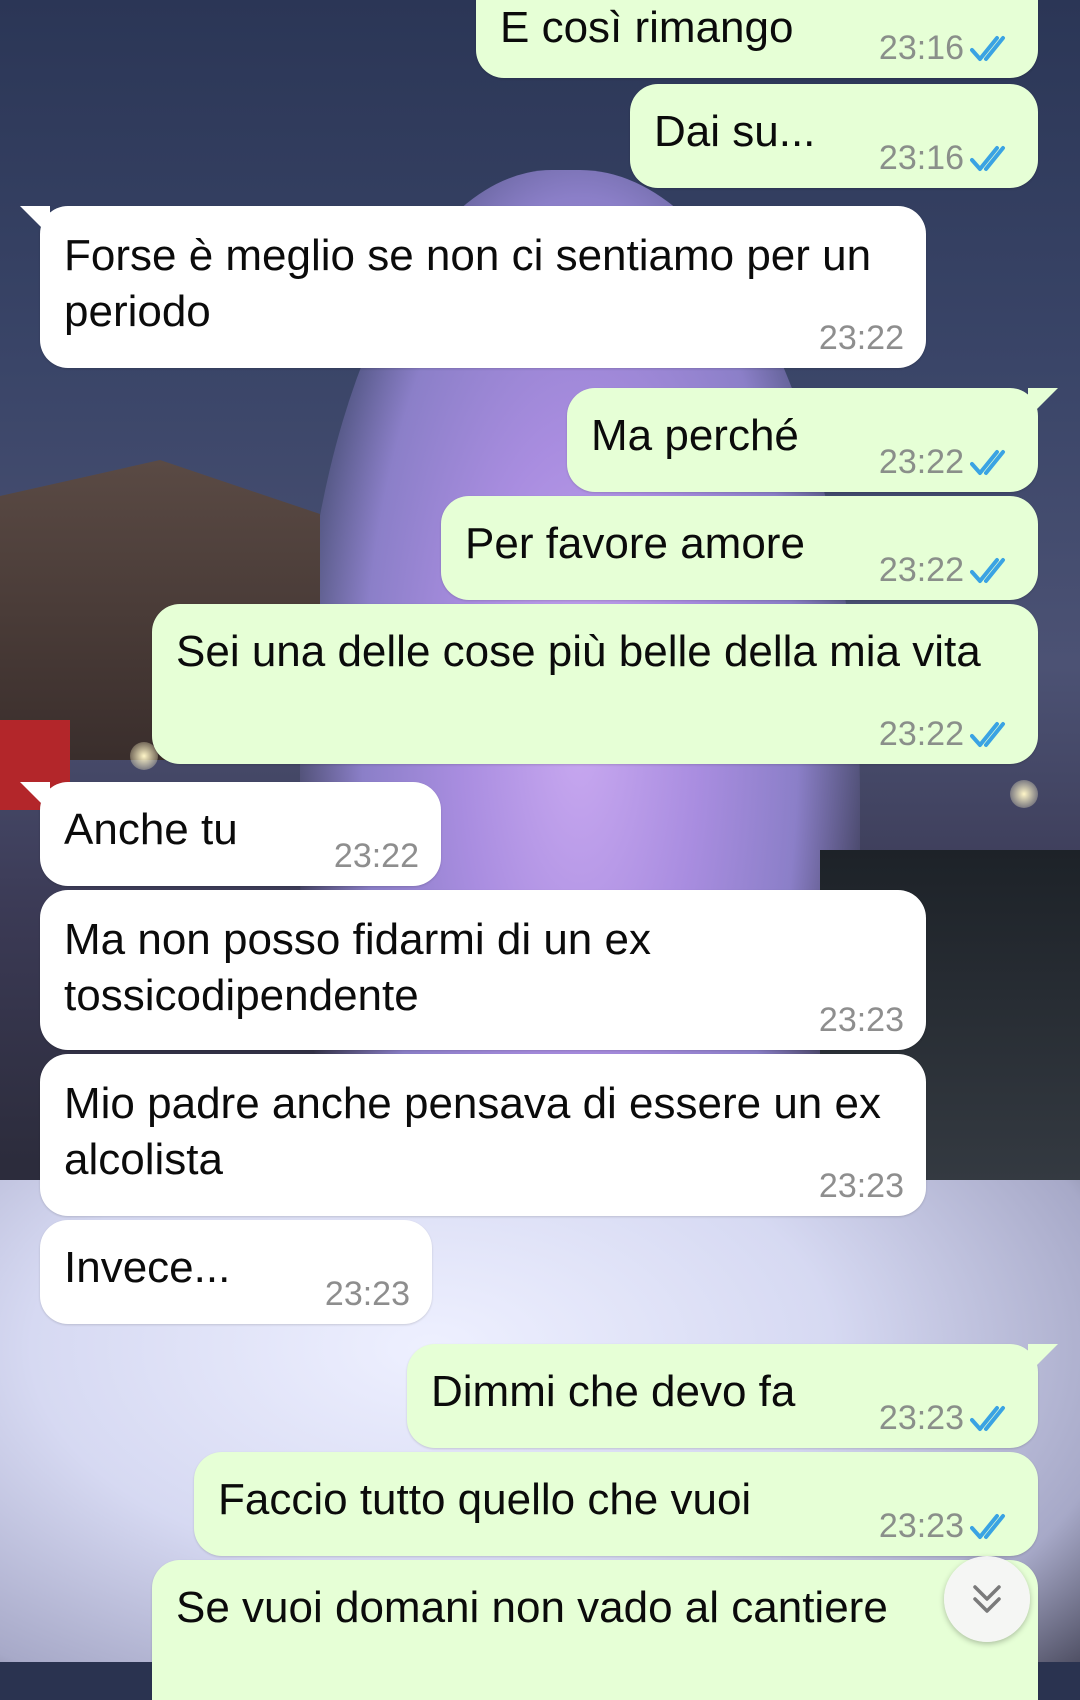 The image size is (1080, 1700). I want to click on double-chevron-down-icon, so click(987, 1599).